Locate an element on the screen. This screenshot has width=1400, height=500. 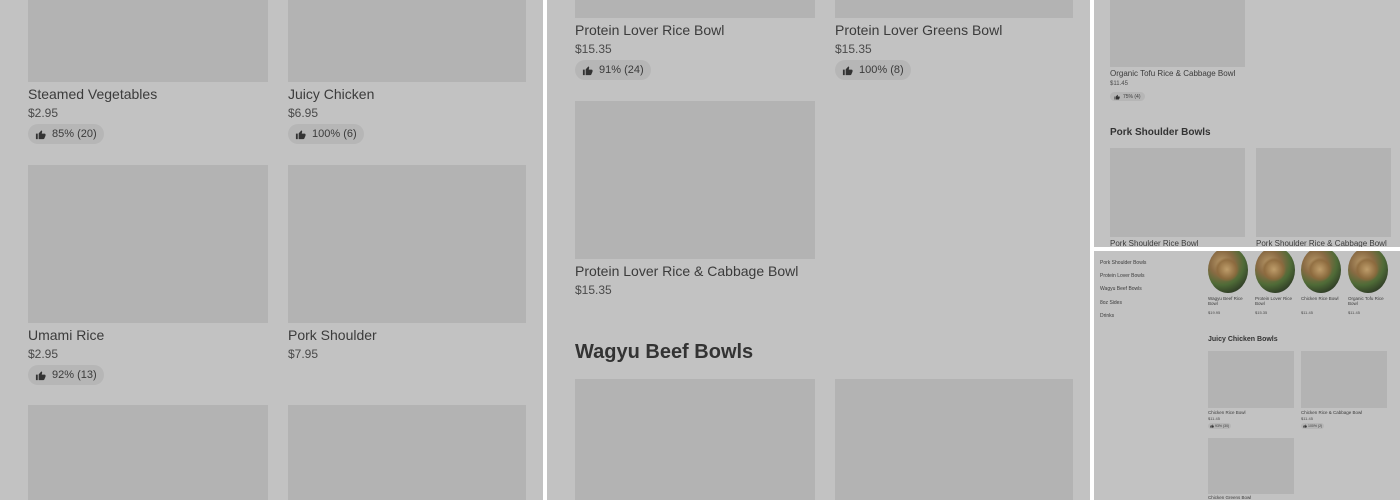
rating-badge: 75% (4) is located at coordinates (1127, 96).